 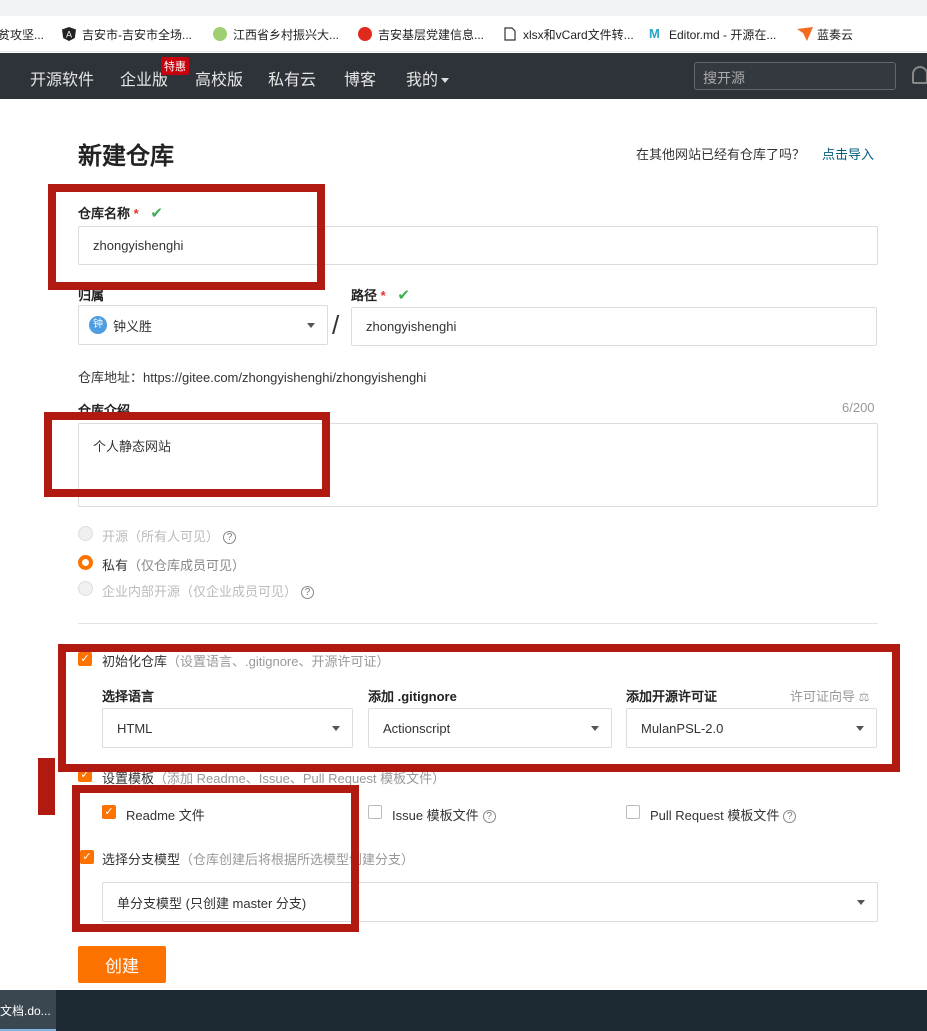 What do you see at coordinates (411, 326) in the screenshot?
I see `path-value: zhongyishenghi` at bounding box center [411, 326].